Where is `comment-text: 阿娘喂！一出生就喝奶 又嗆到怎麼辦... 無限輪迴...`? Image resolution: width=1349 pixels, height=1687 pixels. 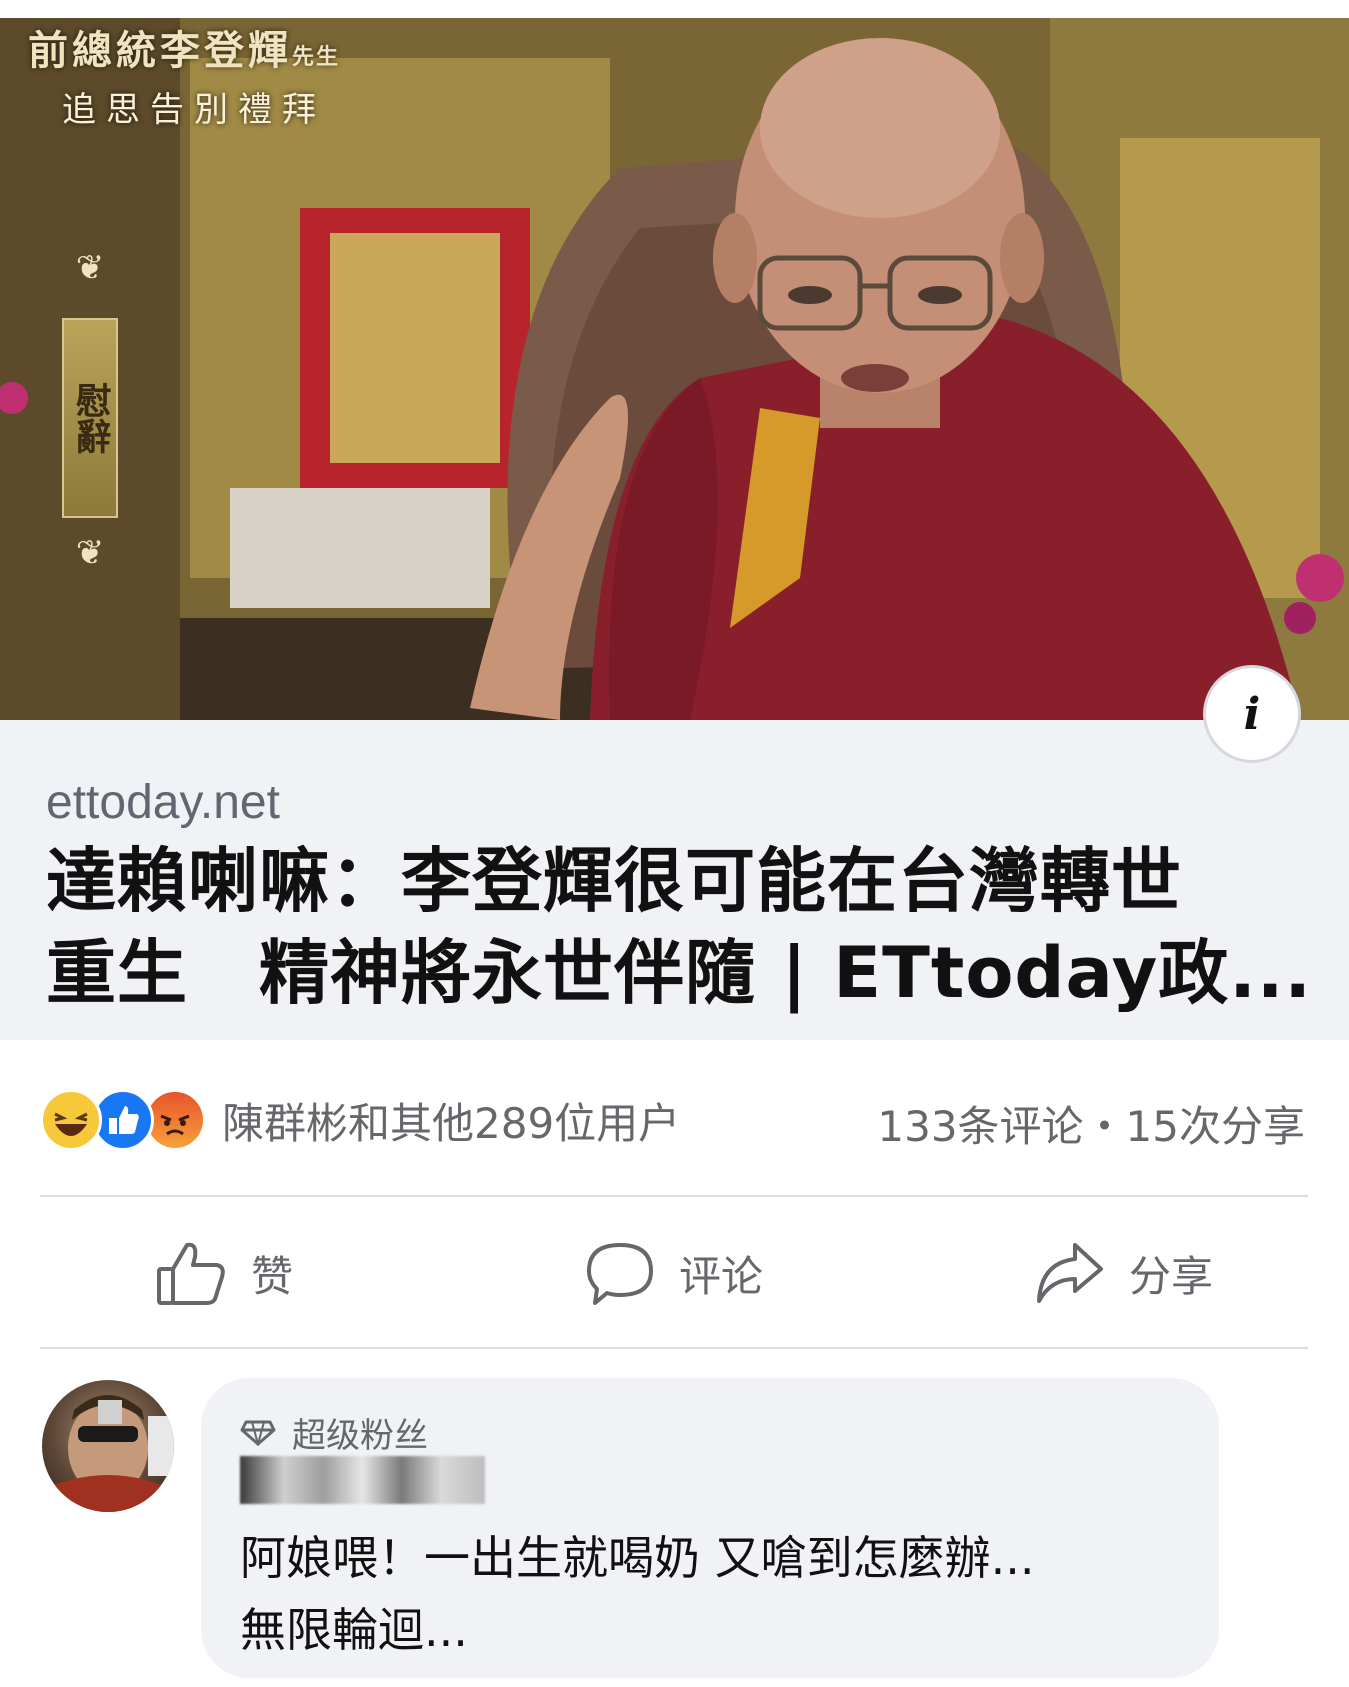 comment-text: 阿娘喂！一出生就喝奶 又嗆到怎麼辦... 無限輪迴... is located at coordinates (720, 1594).